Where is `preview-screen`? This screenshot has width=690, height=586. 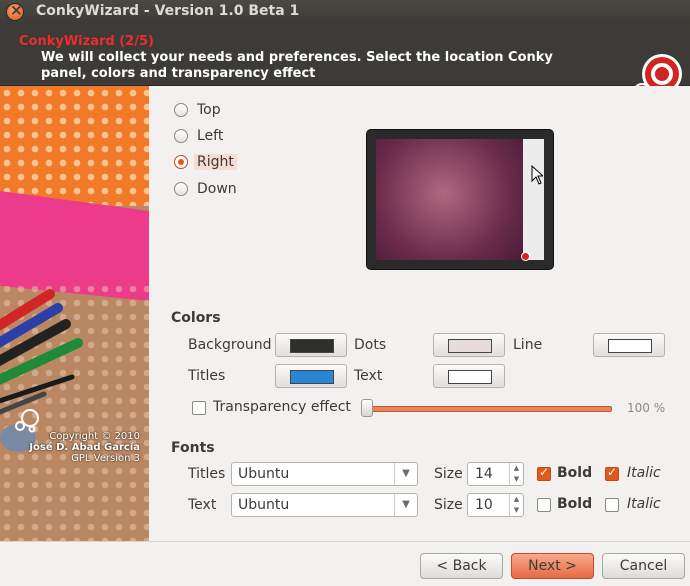
preview-screen is located at coordinates (460, 200).